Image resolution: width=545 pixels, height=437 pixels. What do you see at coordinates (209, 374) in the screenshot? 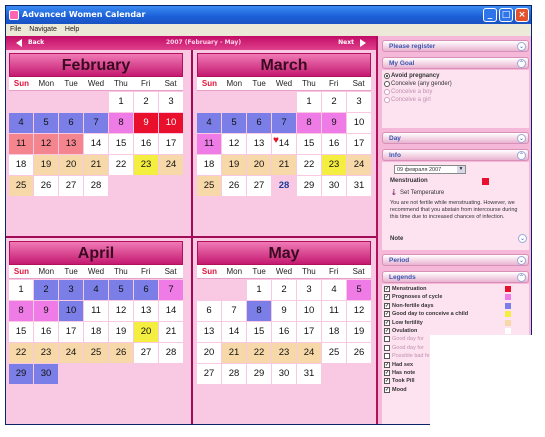
I see `day-cell: 27` at bounding box center [209, 374].